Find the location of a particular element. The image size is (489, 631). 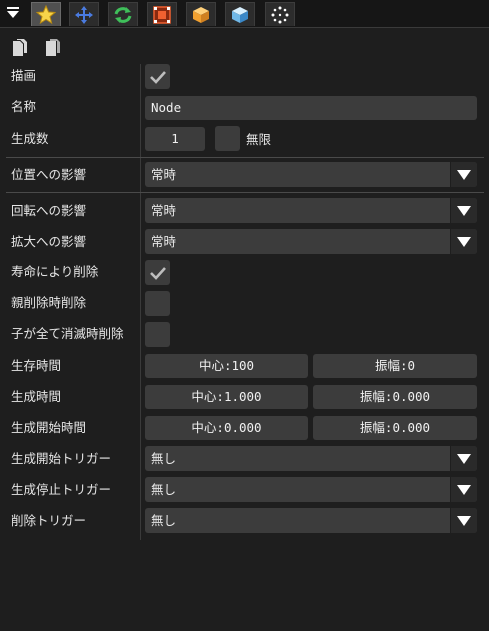

tab-position is located at coordinates (84, 14).